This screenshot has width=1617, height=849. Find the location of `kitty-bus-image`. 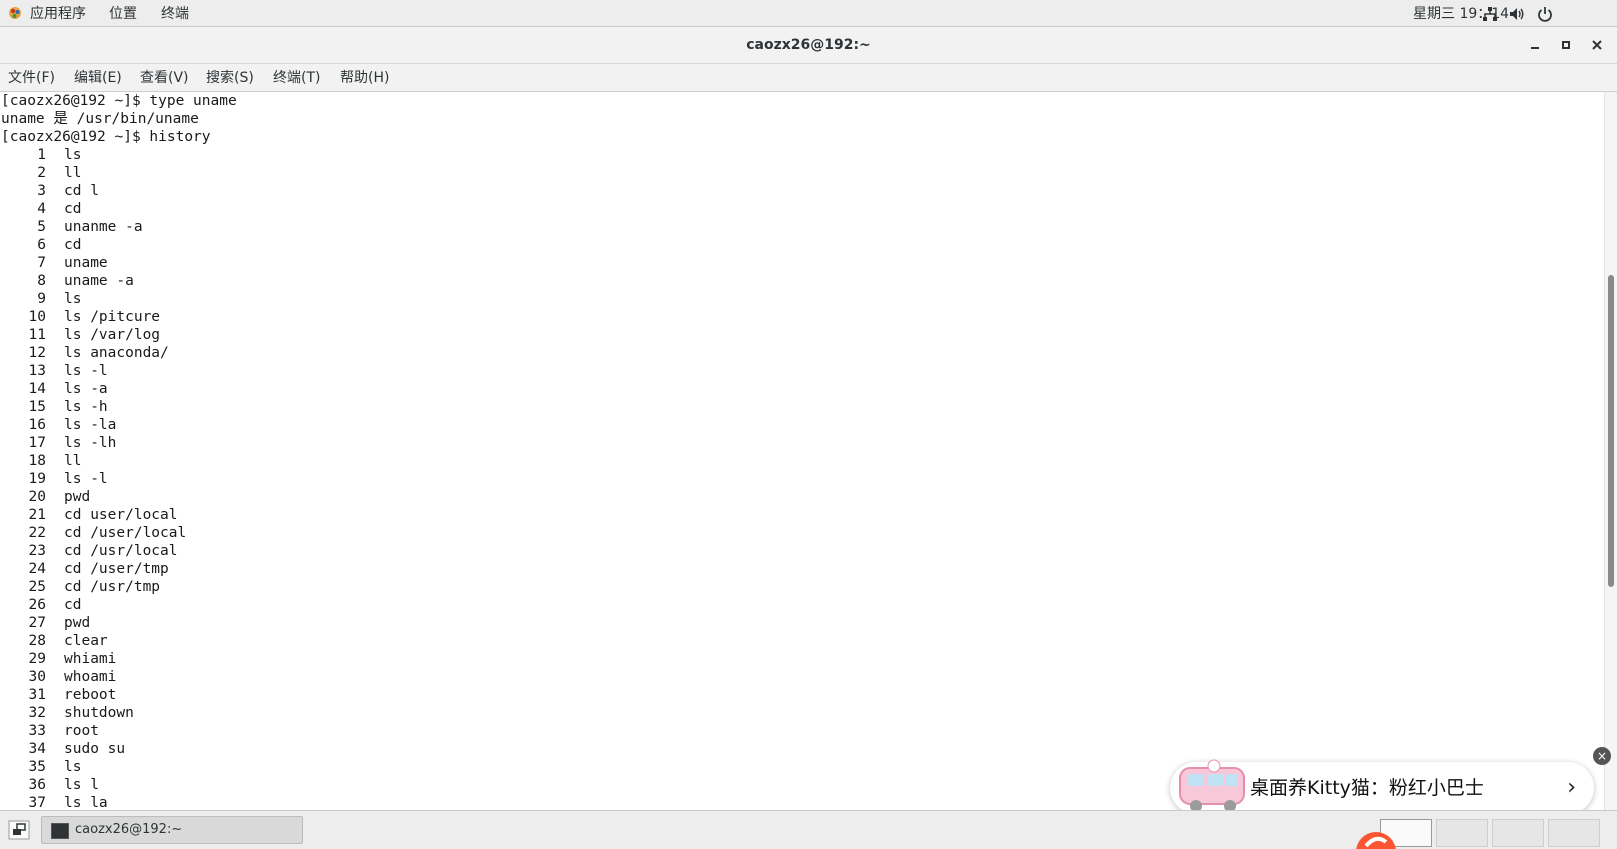

kitty-bus-image is located at coordinates (1212, 785).